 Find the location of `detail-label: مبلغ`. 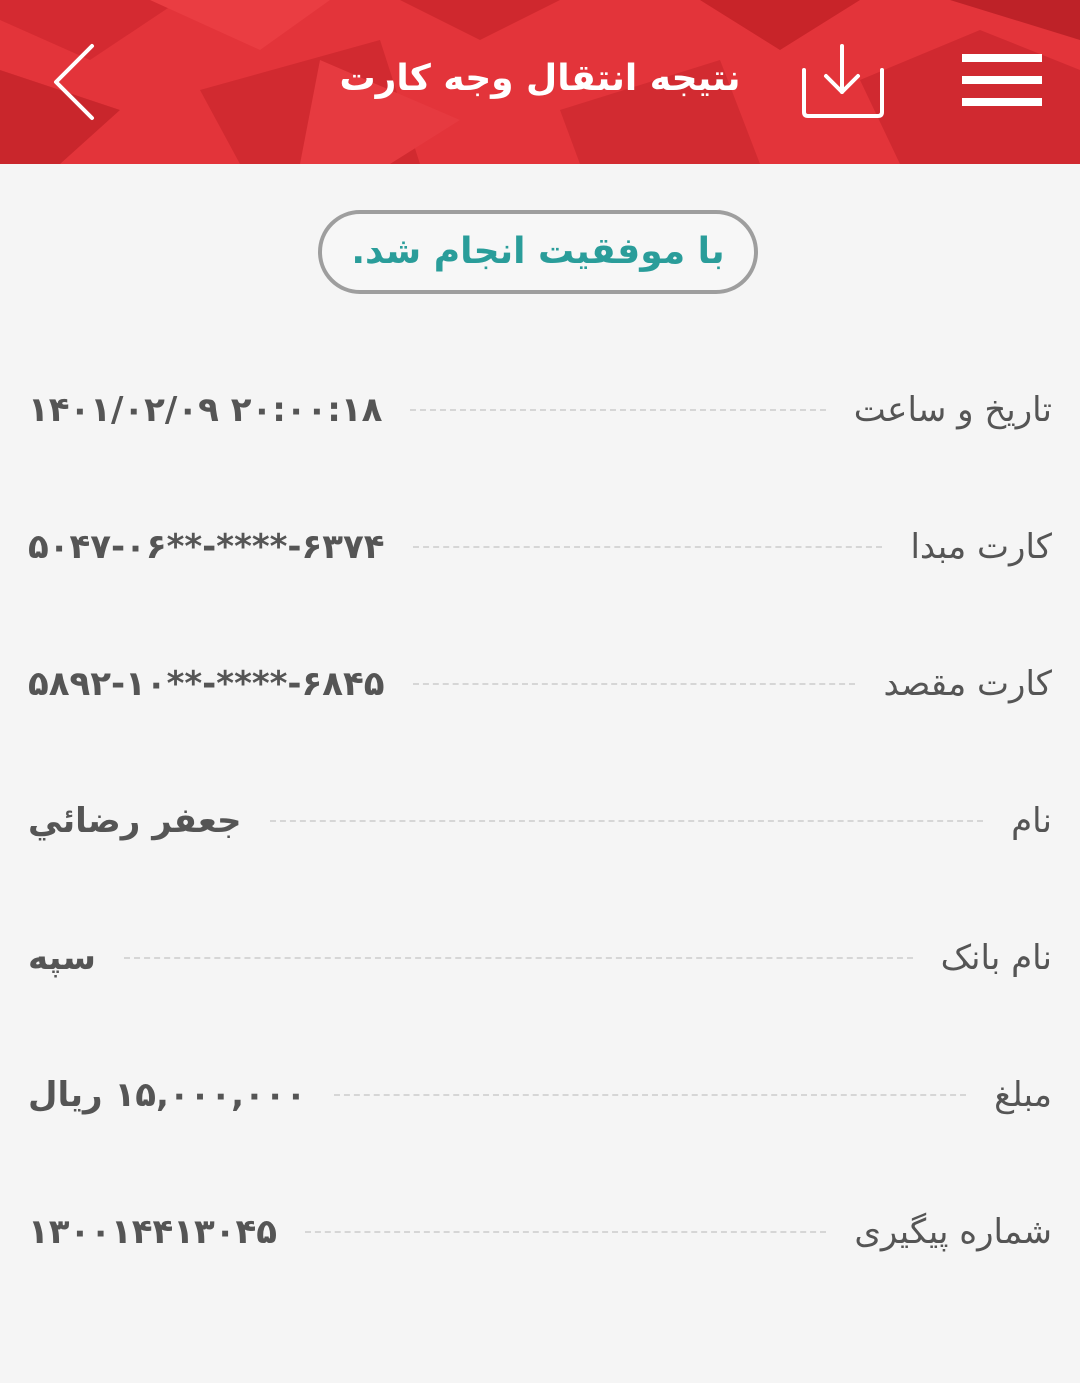

detail-label: مبلغ is located at coordinates (1023, 1095).